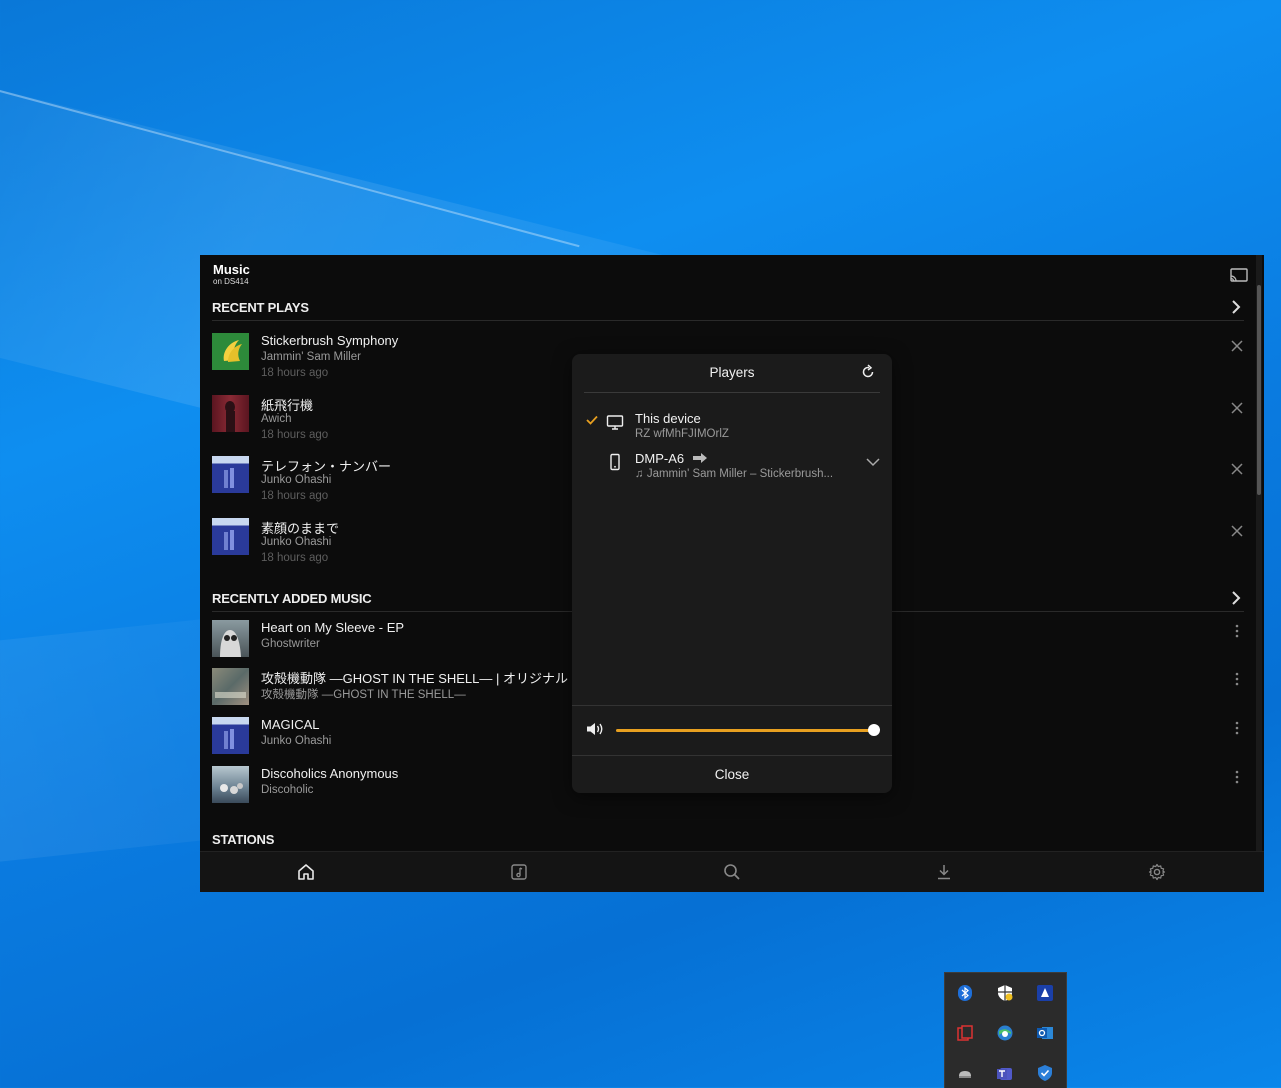 The height and width of the screenshot is (1088, 1281). I want to click on search-icon, so click(732, 872).